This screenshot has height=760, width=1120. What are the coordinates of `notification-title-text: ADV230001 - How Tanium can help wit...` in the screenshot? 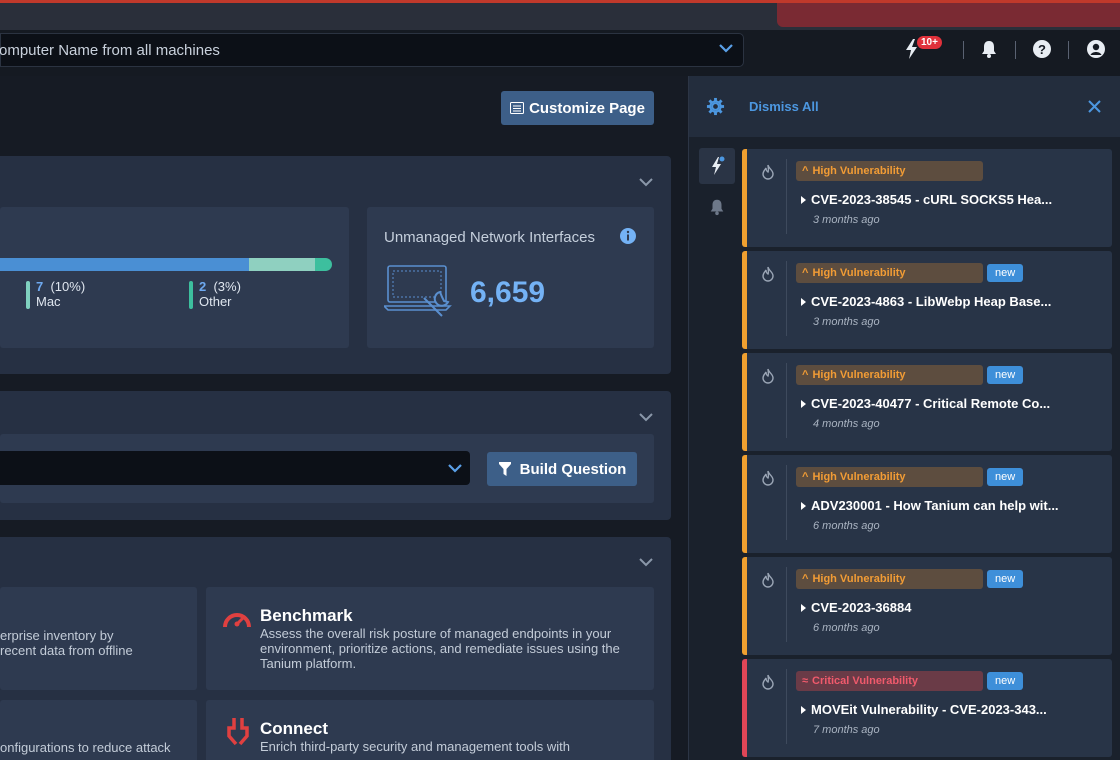 It's located at (935, 505).